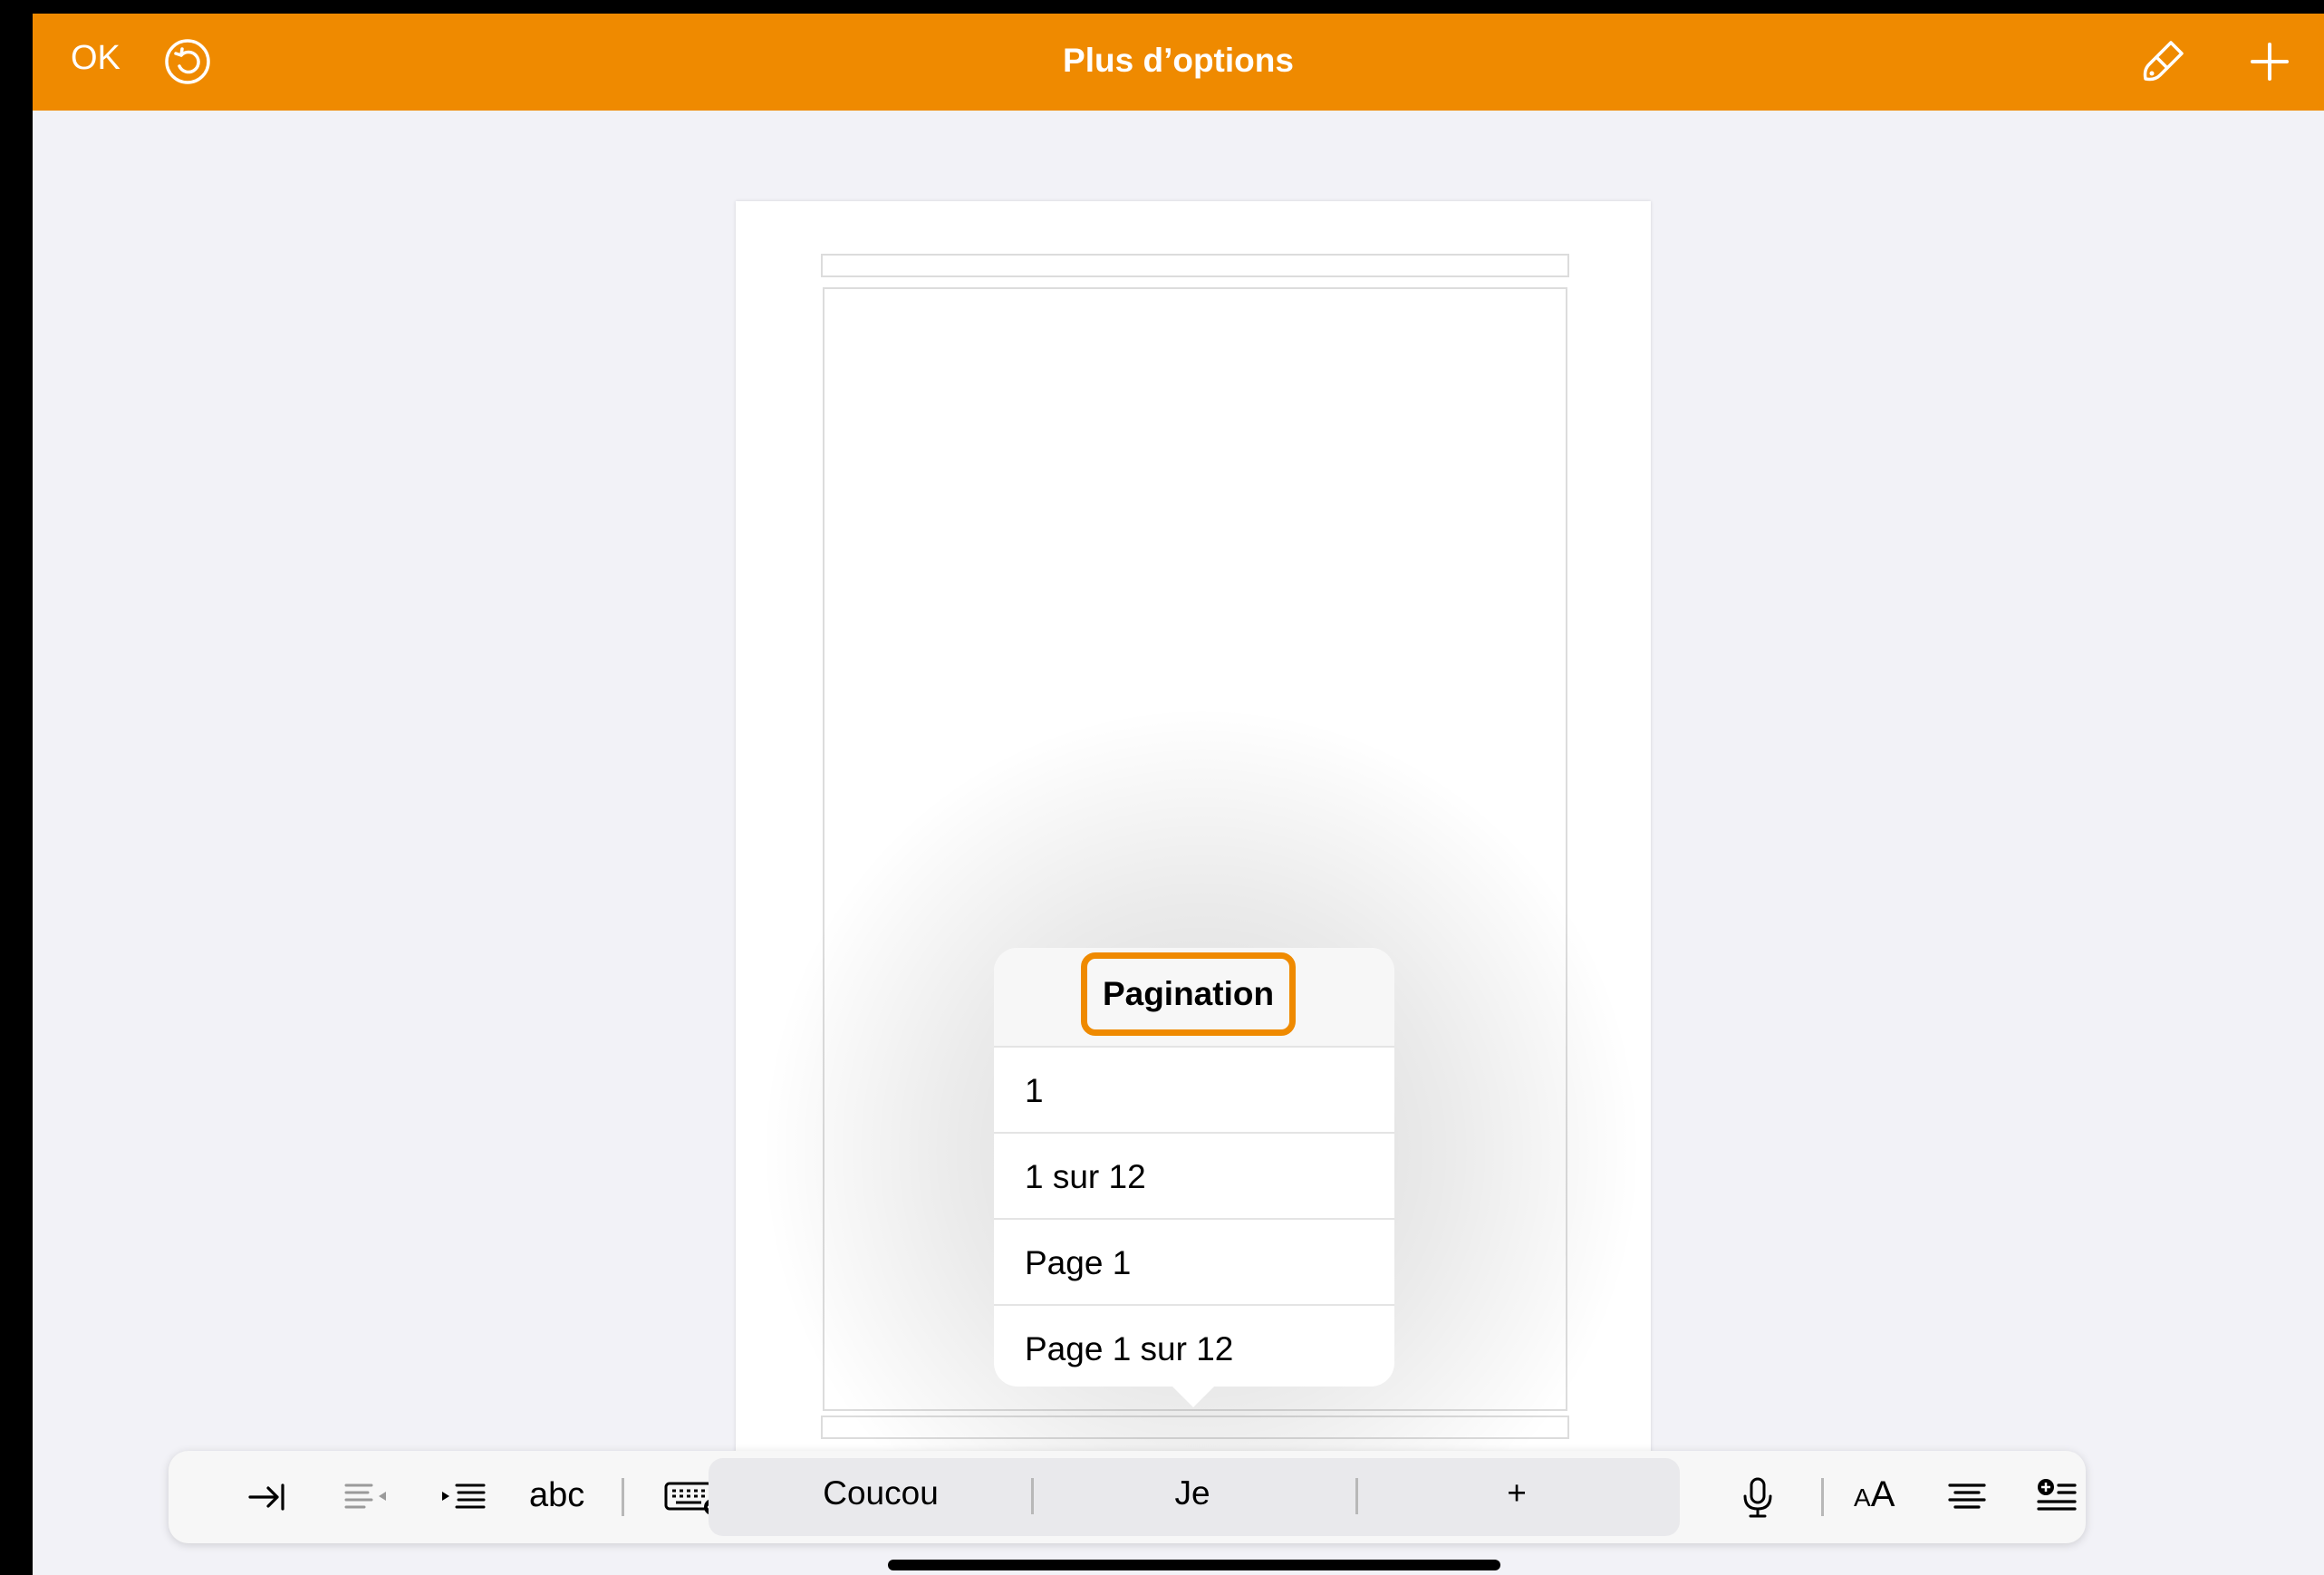 The width and height of the screenshot is (2324, 1575). Describe the element at coordinates (1192, 1493) in the screenshot. I see `suggestion-item: Je` at that location.